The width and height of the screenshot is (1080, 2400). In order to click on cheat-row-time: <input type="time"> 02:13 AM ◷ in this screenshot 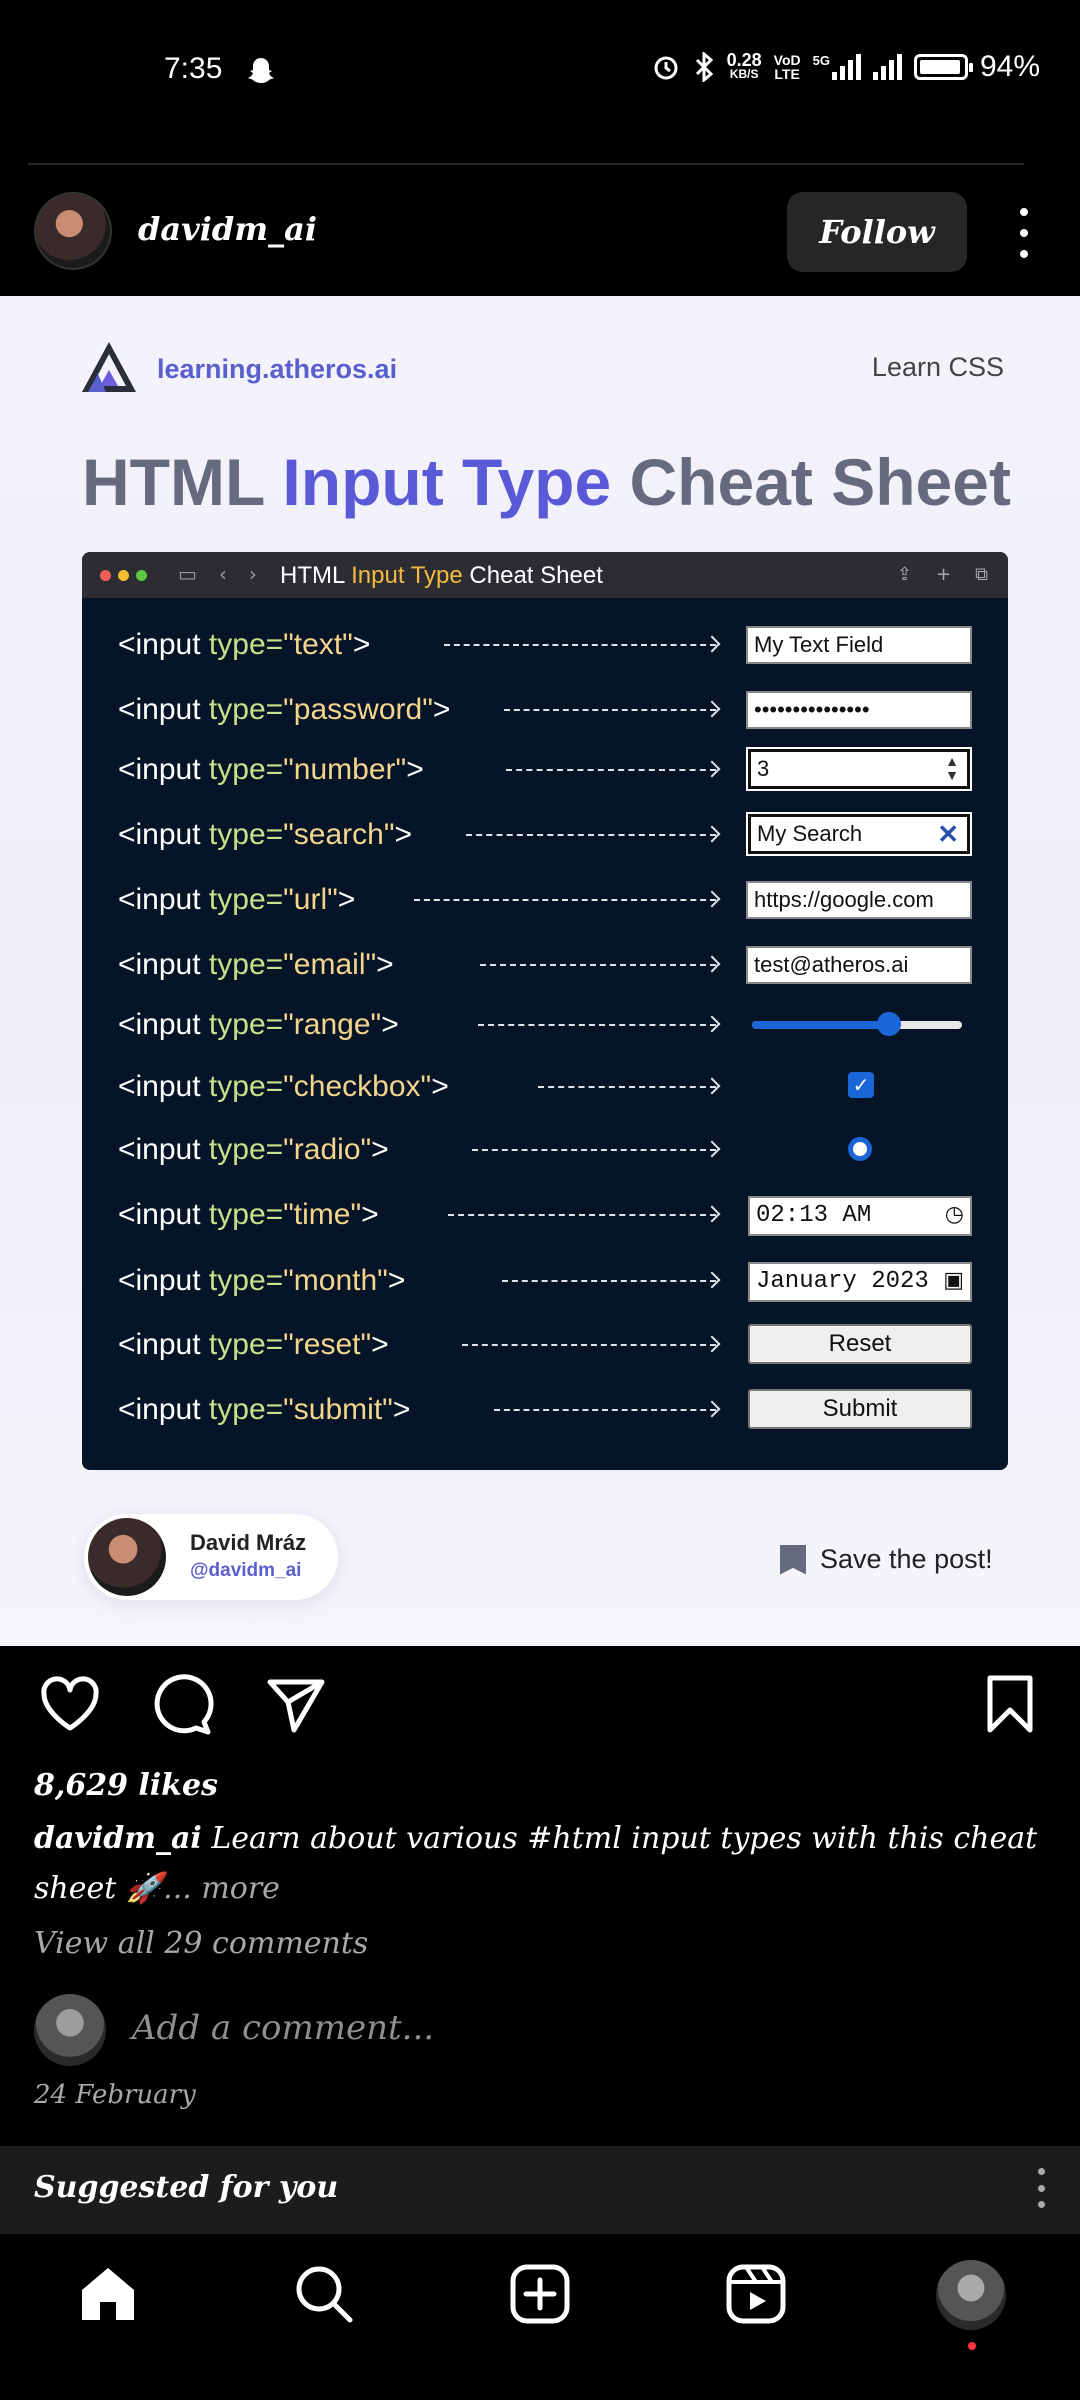, I will do `click(545, 1215)`.